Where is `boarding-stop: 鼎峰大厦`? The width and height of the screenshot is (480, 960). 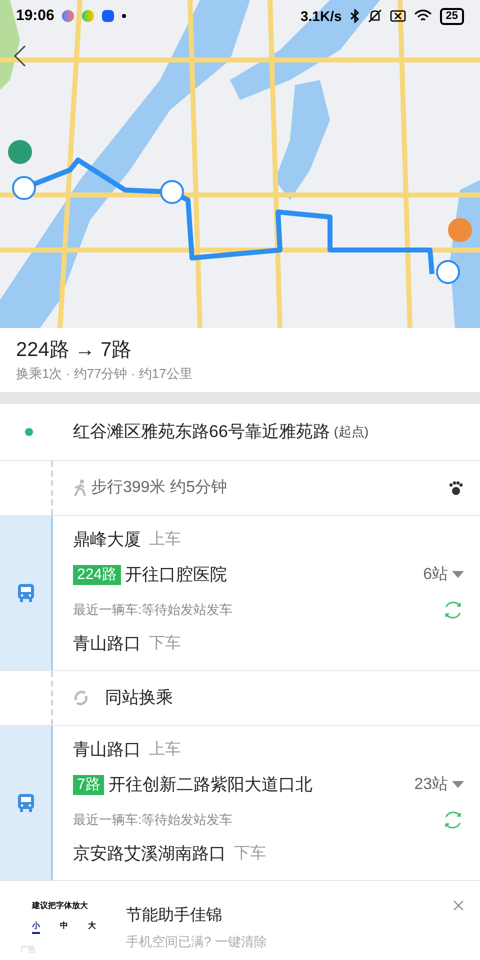 boarding-stop: 鼎峰大厦 is located at coordinates (107, 540).